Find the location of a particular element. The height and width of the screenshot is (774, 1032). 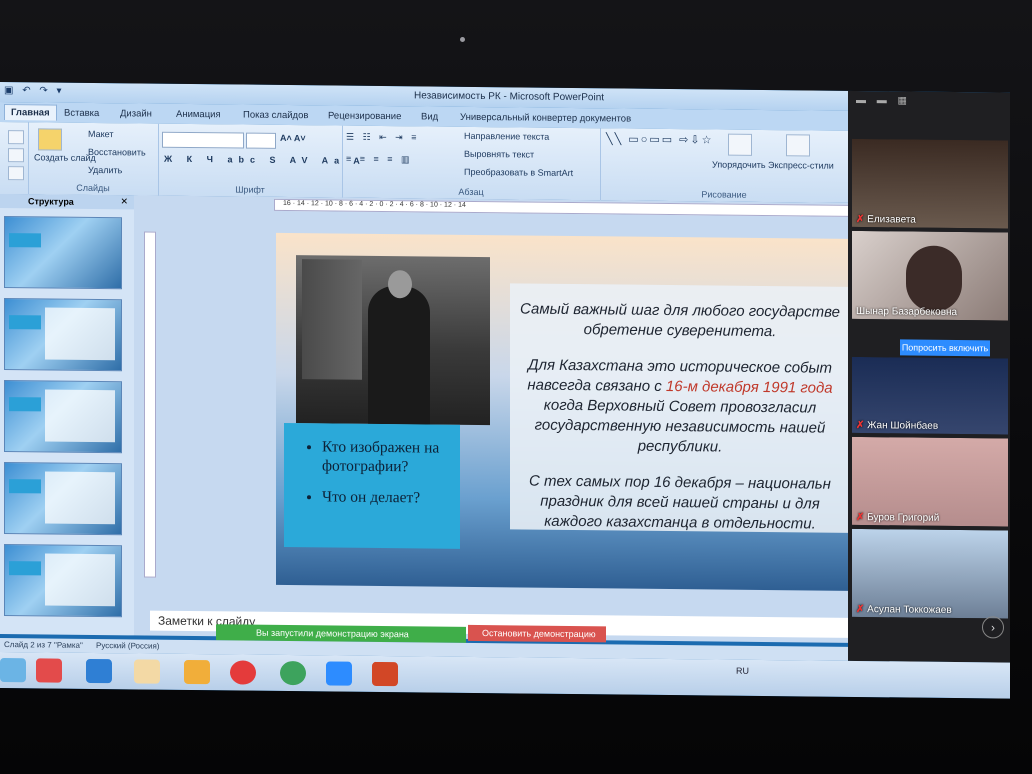

align-text-button: Выровнять текст is located at coordinates (499, 154).